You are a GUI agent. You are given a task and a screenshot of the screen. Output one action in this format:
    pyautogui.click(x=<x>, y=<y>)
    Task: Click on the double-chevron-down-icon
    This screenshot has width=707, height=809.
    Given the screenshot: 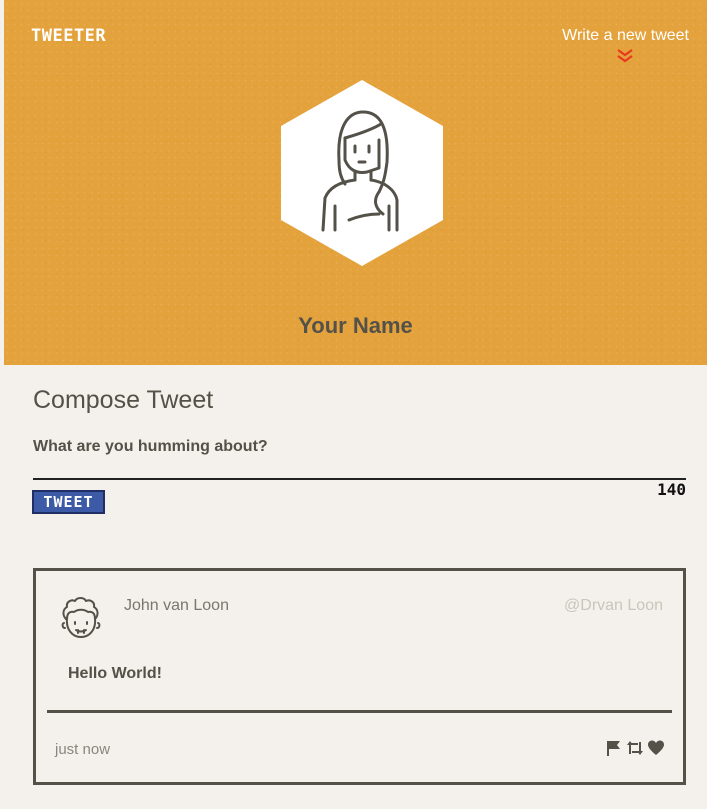 What is the action you would take?
    pyautogui.click(x=625, y=56)
    